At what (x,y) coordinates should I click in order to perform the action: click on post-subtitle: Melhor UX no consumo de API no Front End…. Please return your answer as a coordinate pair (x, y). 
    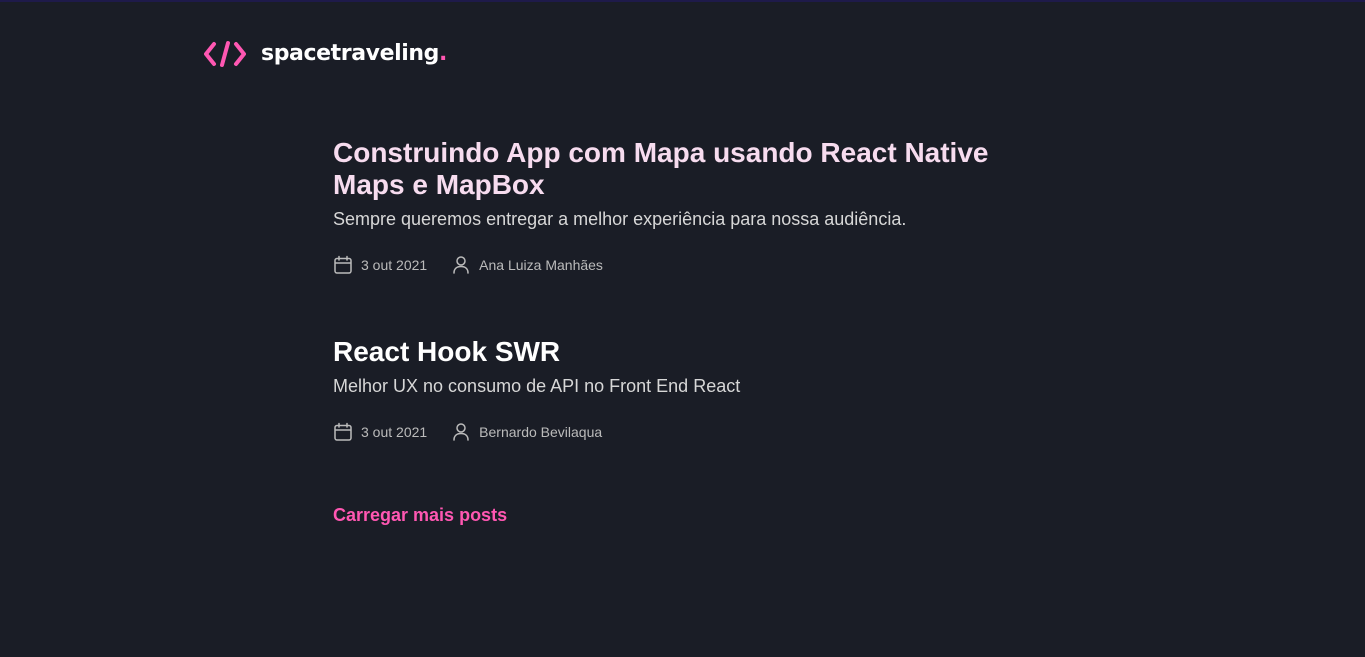
    Looking at the image, I should click on (537, 386).